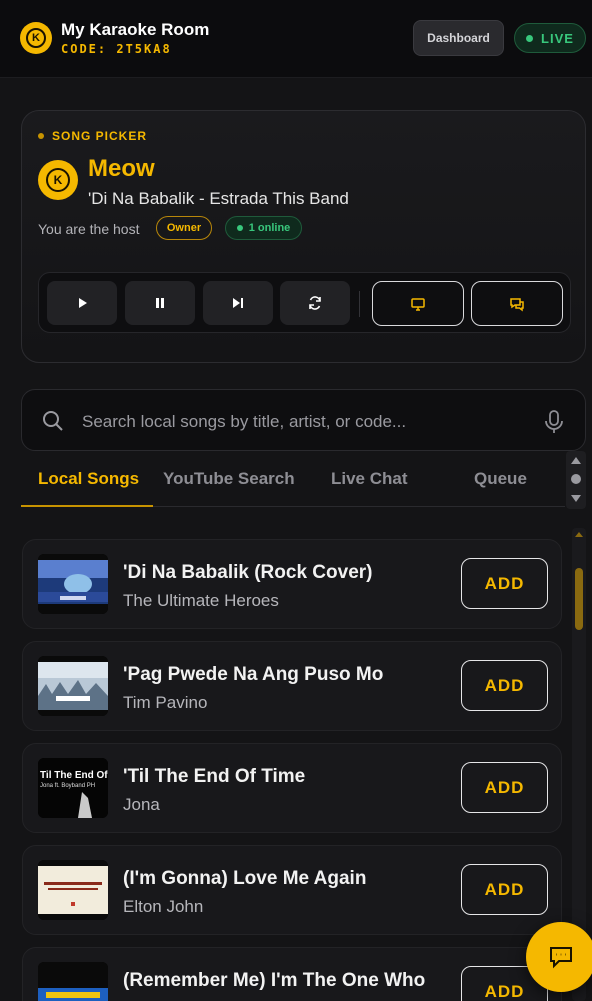 Image resolution: width=592 pixels, height=1001 pixels. I want to click on tab-live-chat: Live Chat, so click(369, 479).